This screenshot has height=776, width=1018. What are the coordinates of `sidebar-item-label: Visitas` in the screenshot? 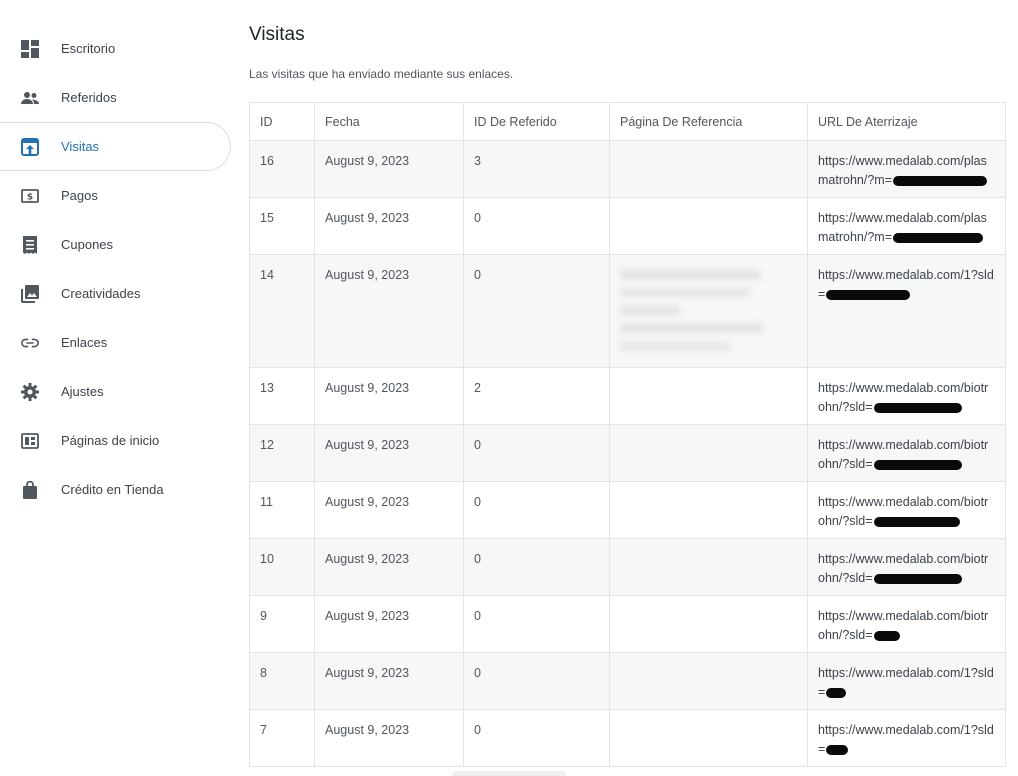 It's located at (80, 146).